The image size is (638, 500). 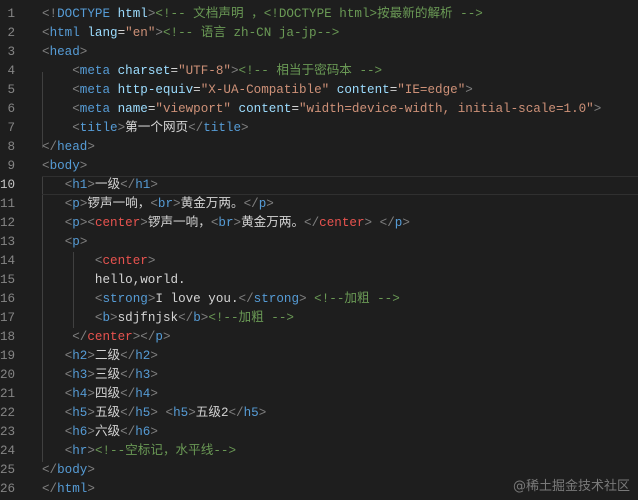 What do you see at coordinates (319, 337) in the screenshot?
I see `code-line: 18 </center></p>` at bounding box center [319, 337].